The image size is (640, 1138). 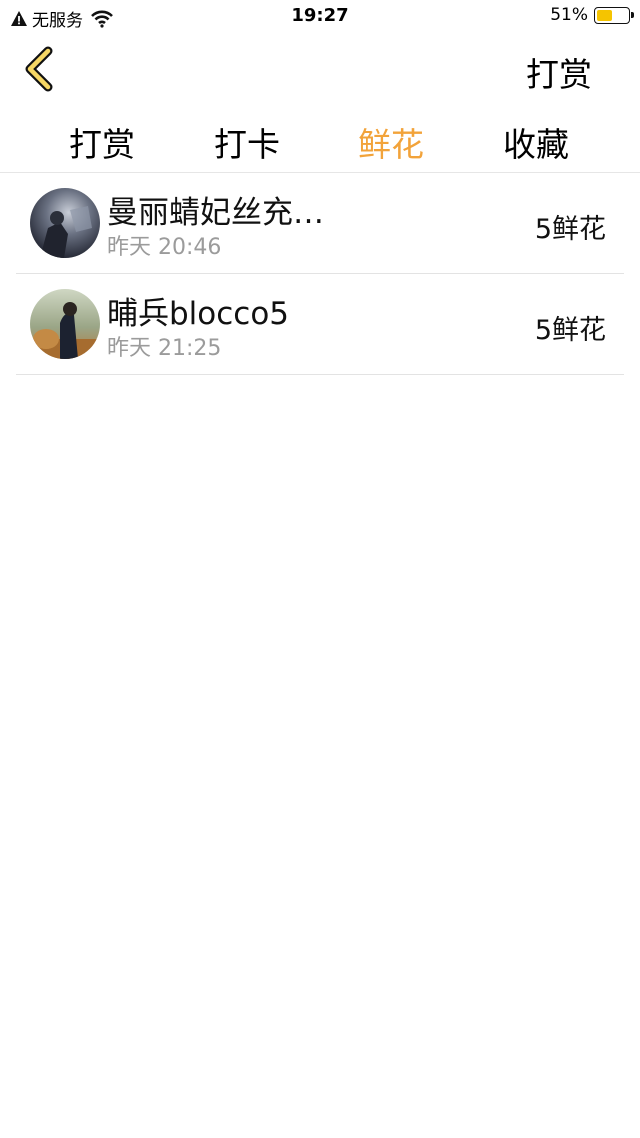 I want to click on tab-flowers: 鲜花, so click(x=391, y=142).